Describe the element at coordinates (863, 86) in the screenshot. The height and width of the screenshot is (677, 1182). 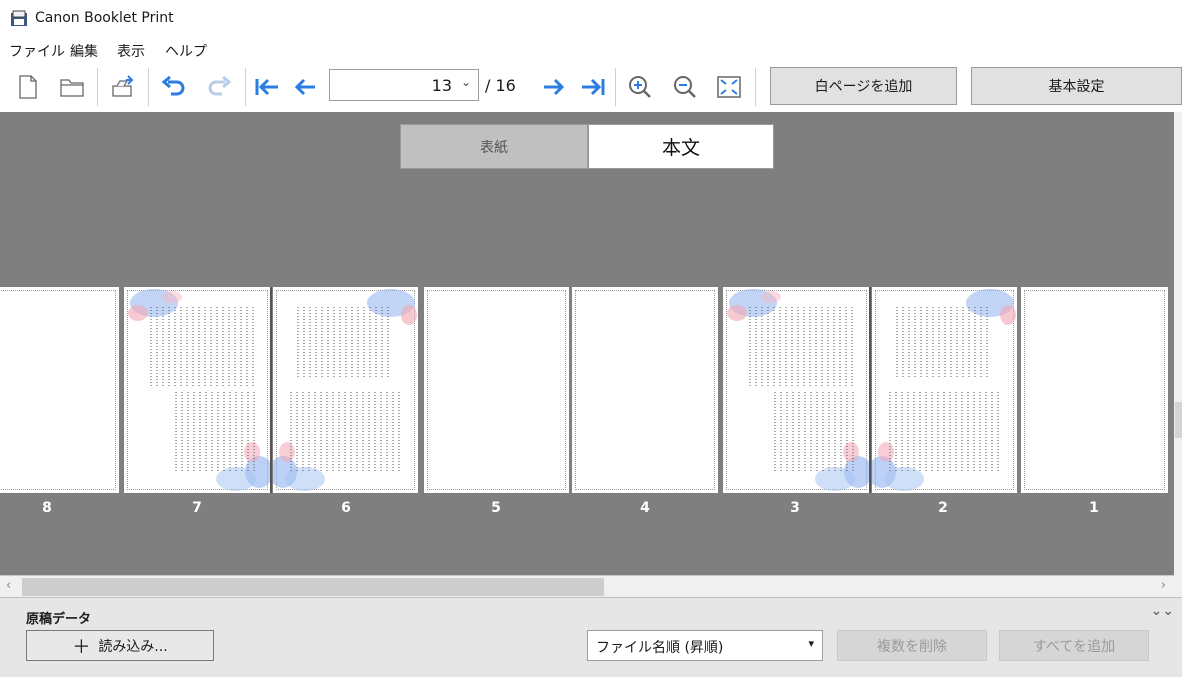
I see `add-blank-page-button: 白ページを追加` at that location.